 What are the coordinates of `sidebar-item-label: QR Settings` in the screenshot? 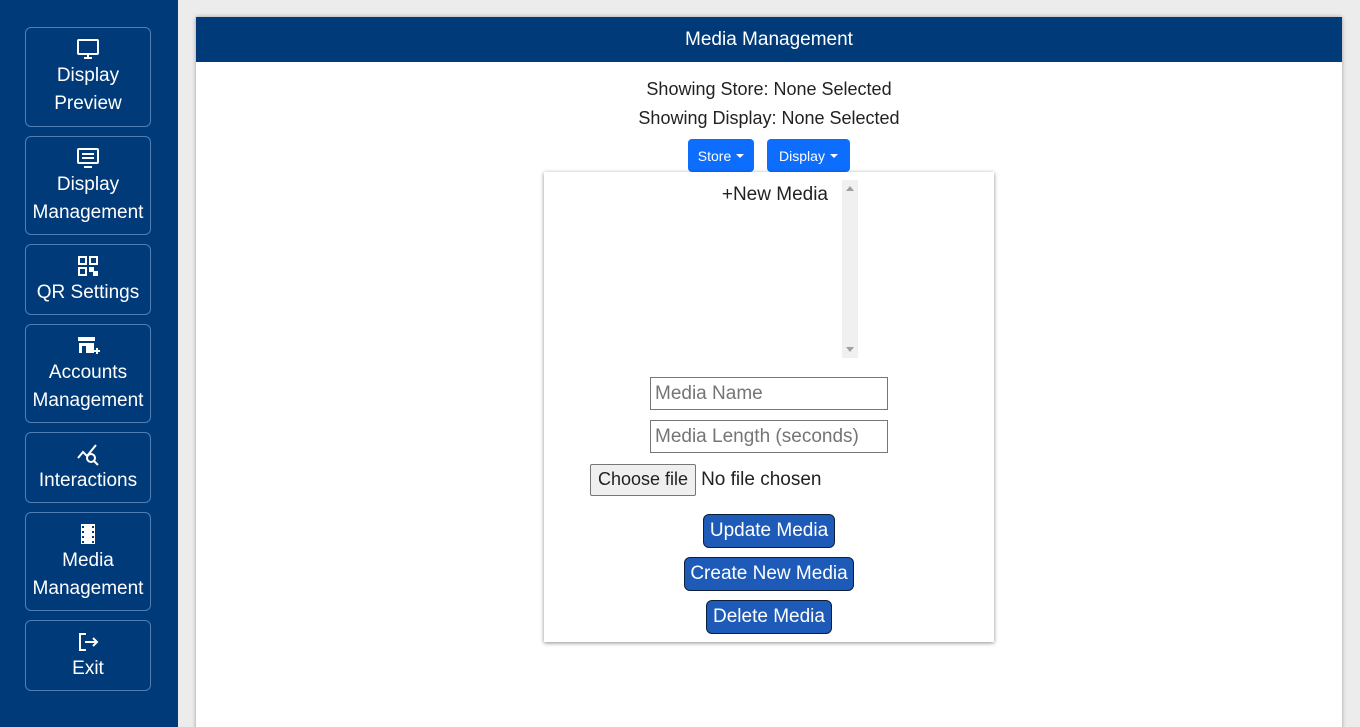 It's located at (88, 292).